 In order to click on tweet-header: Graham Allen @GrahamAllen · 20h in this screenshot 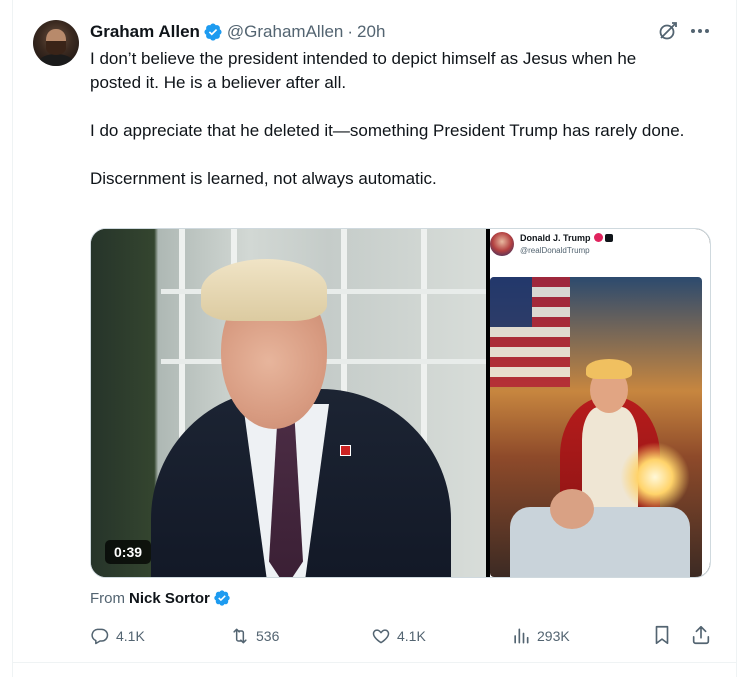, I will do `click(237, 32)`.